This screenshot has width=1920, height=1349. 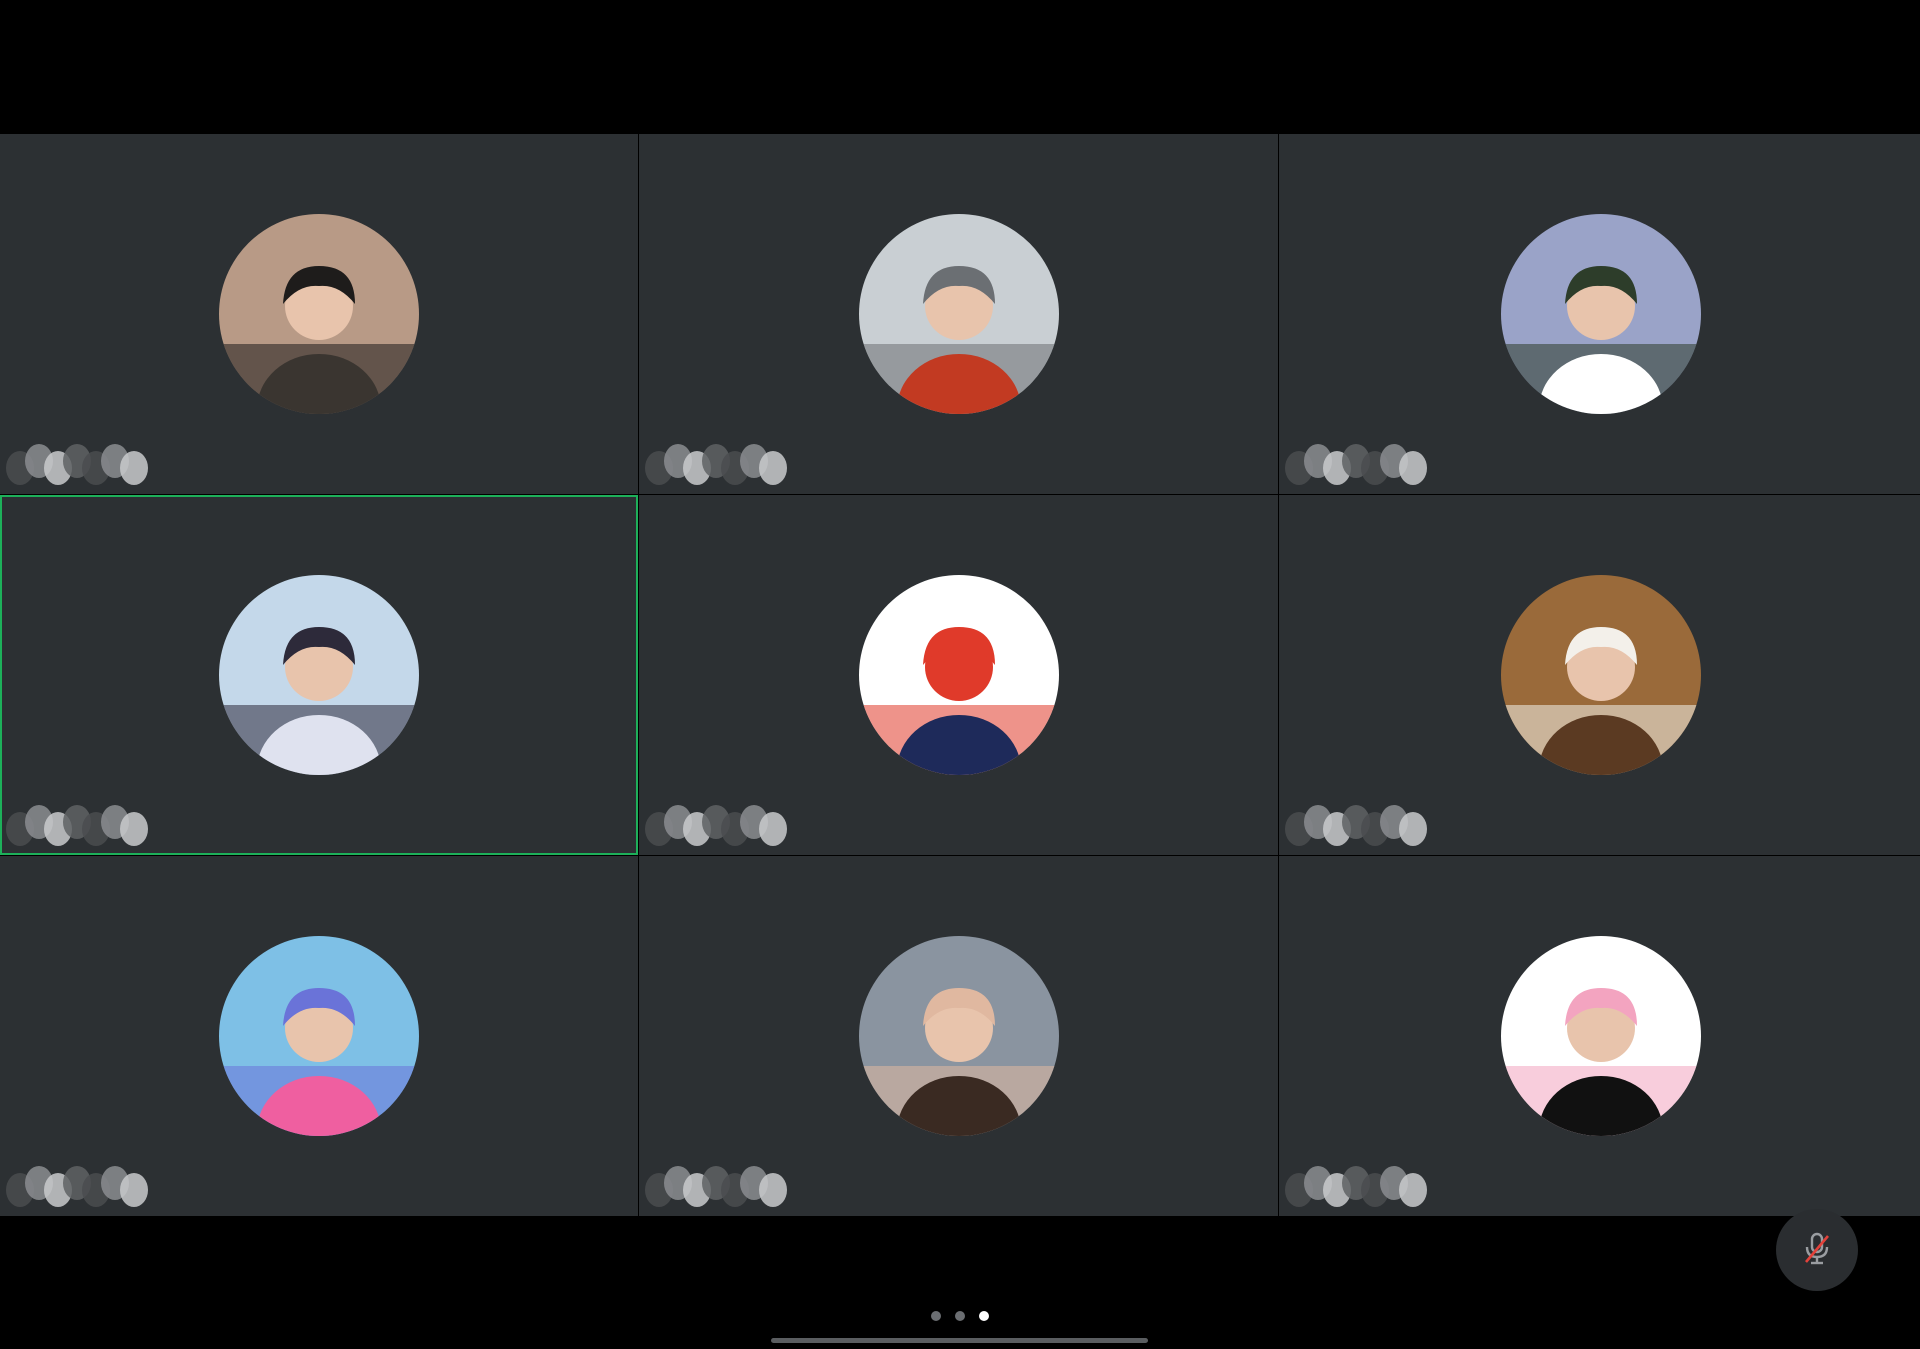 I want to click on smiling-girl-portrait-avatar, so click(x=958, y=1036).